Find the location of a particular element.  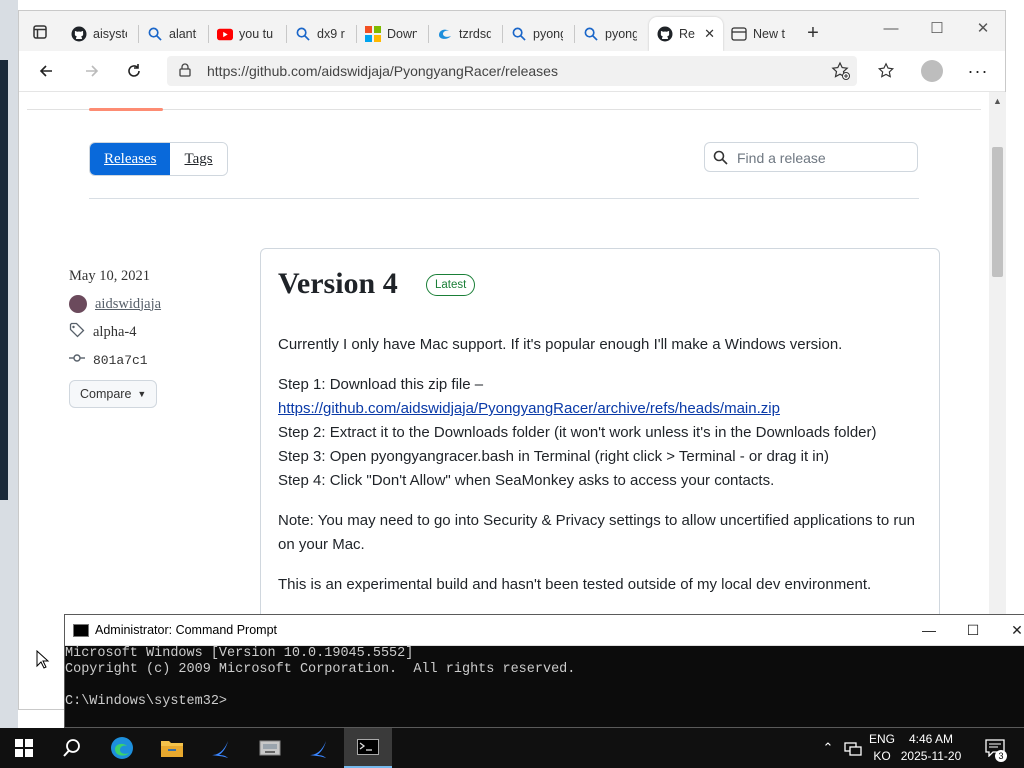

tag-link: alpha-4 is located at coordinates (114, 332).